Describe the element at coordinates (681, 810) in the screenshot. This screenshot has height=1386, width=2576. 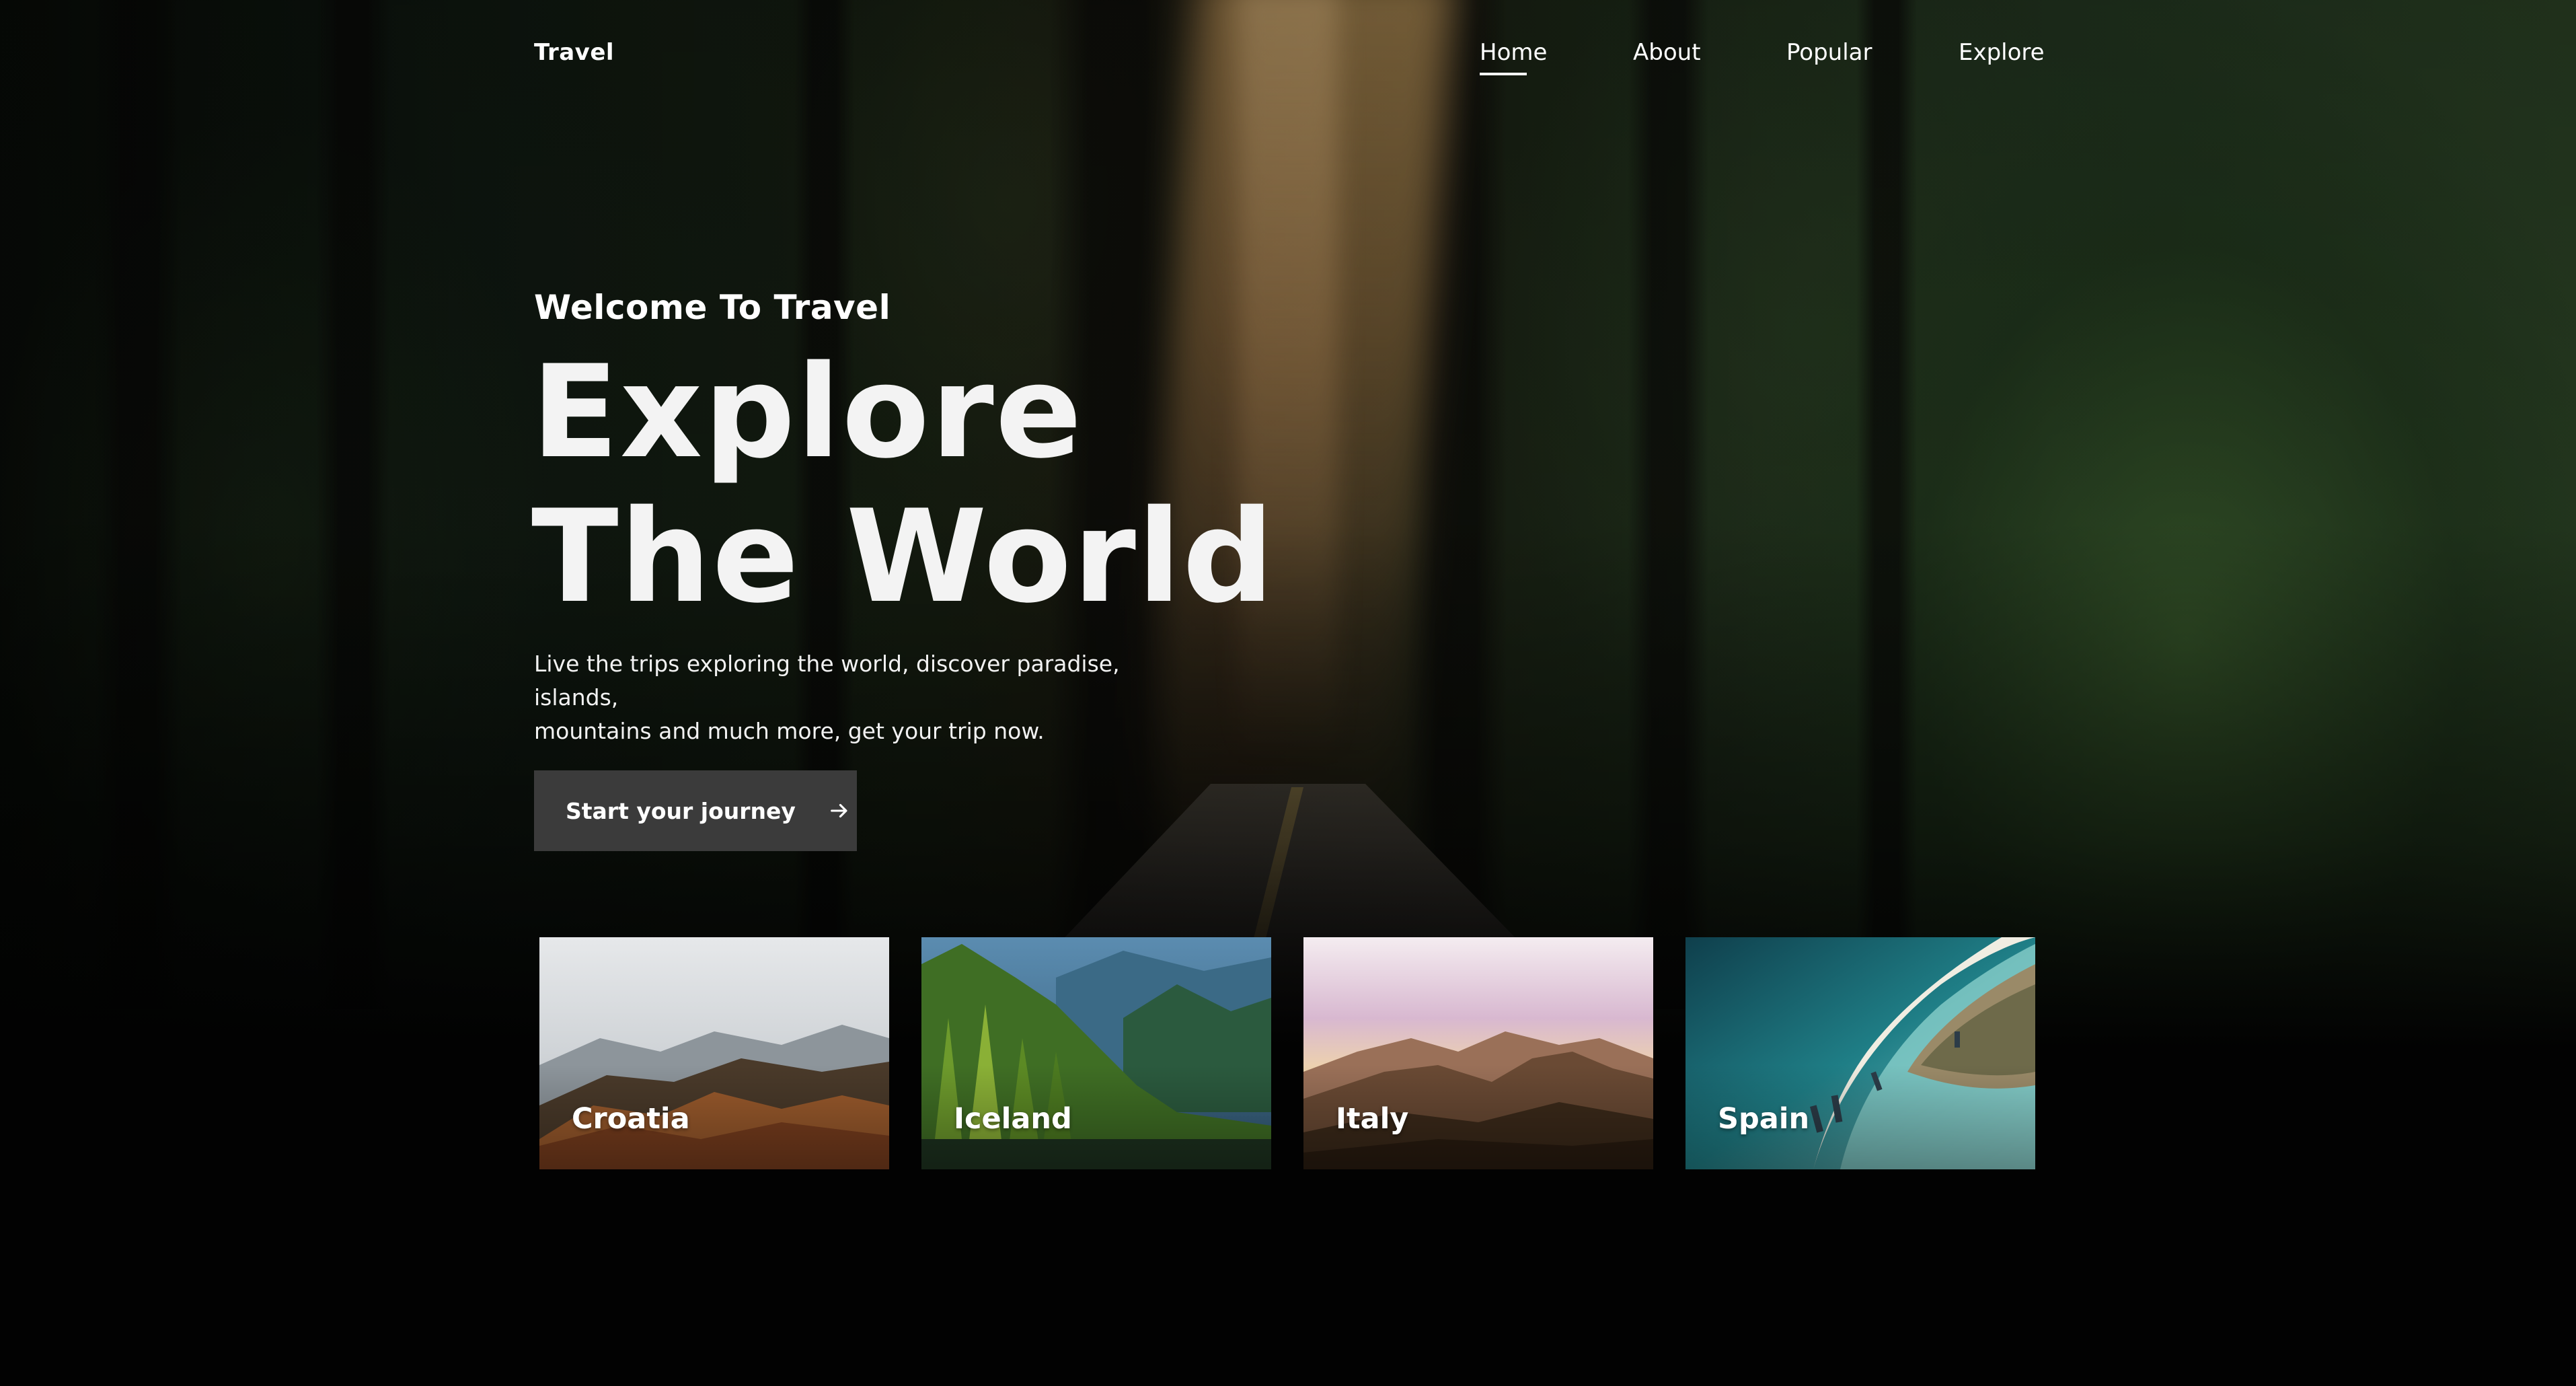
I see `start-journey-button-label: Start your journey` at that location.